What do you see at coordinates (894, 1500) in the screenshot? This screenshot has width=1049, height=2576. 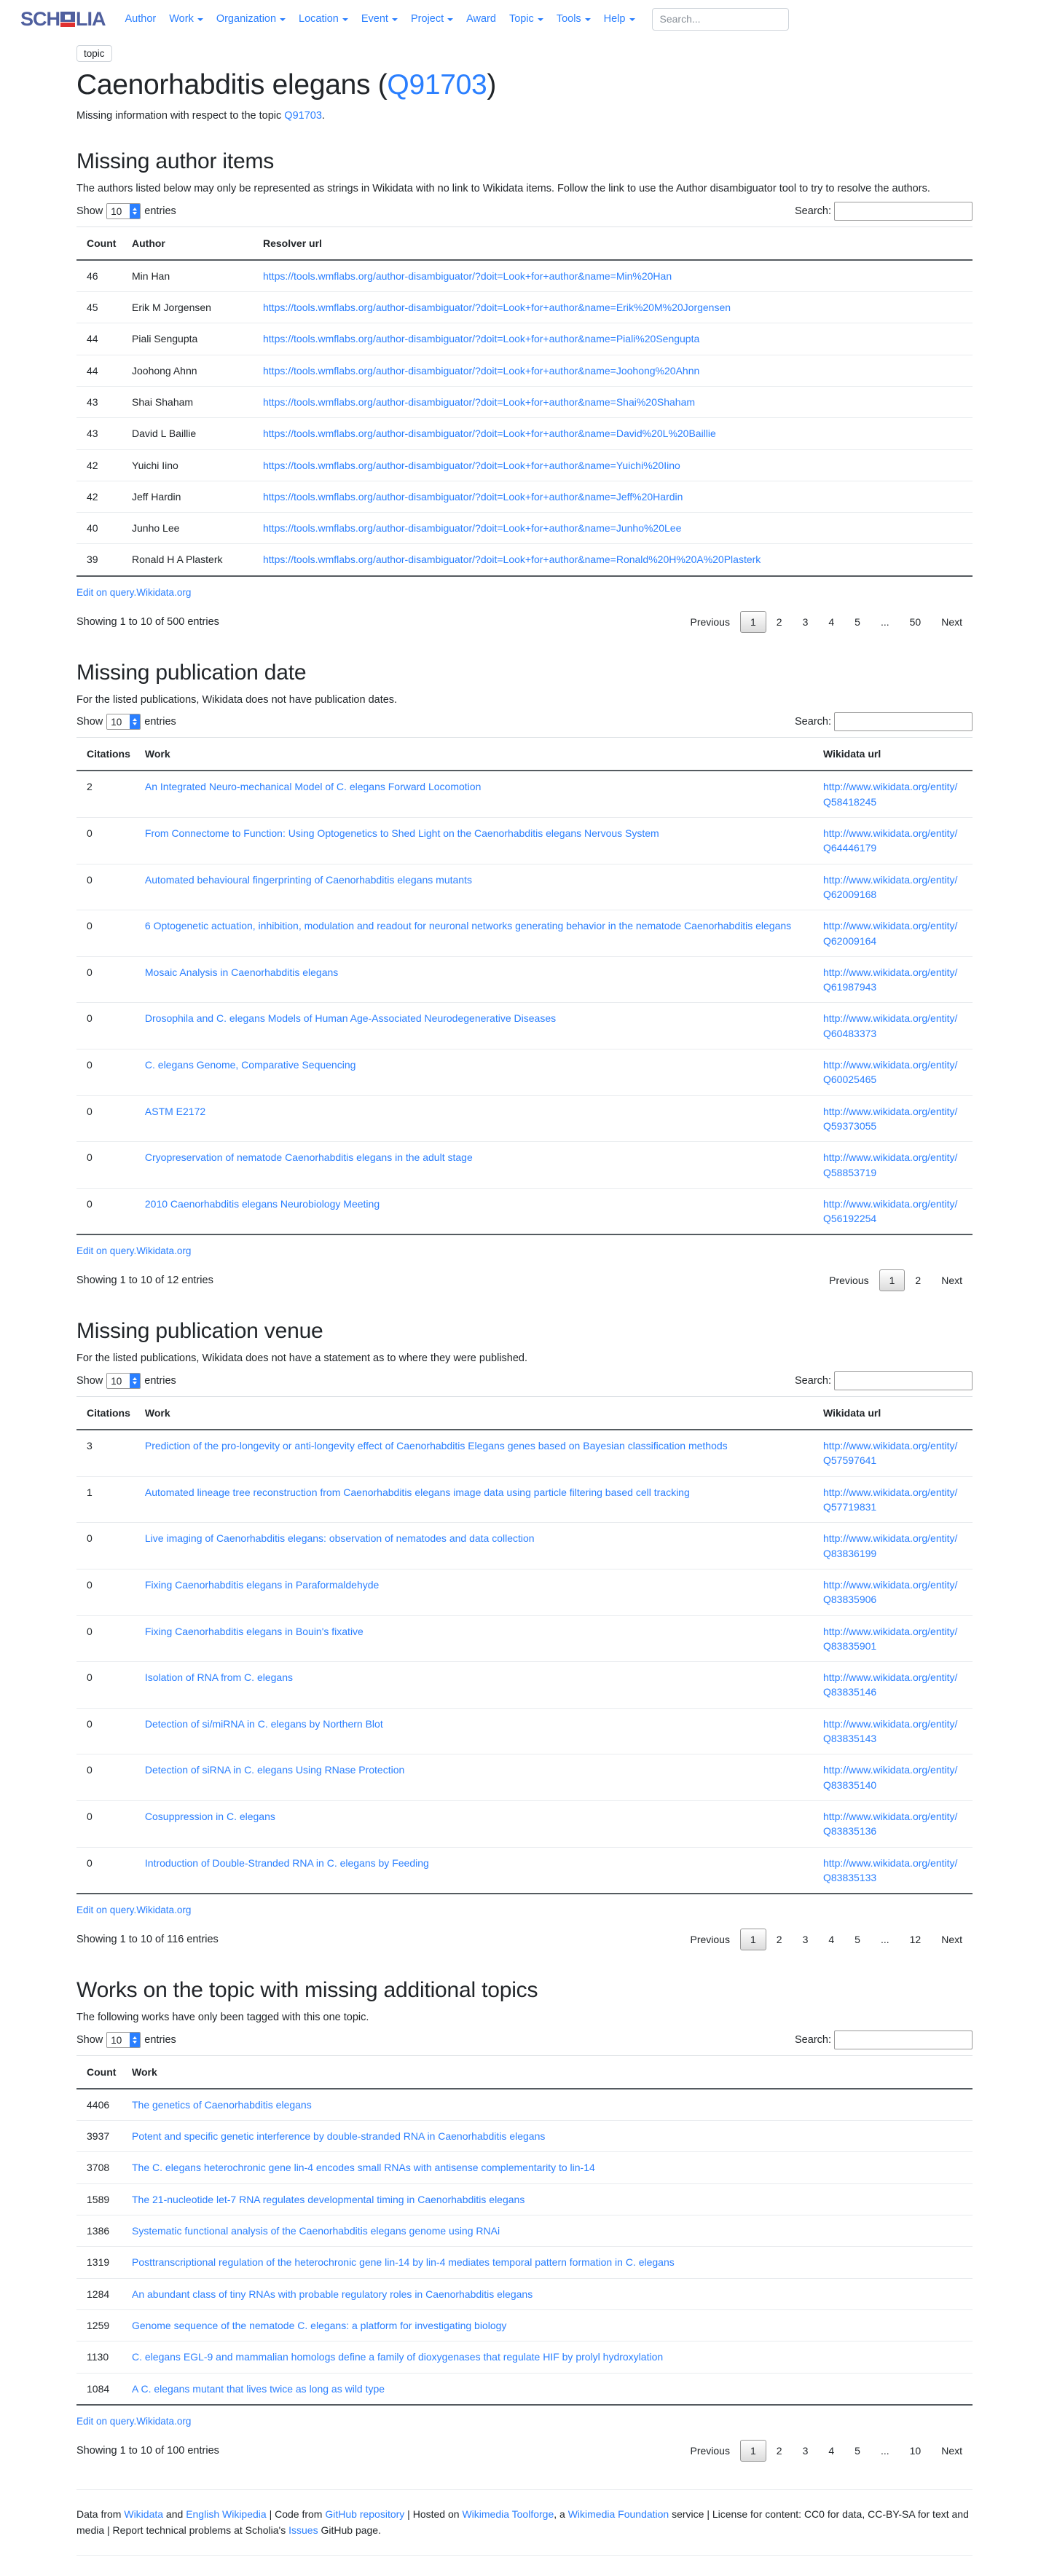 I see `wikidata-url-link: http://www.wikidata.org/entity/Q57719831` at bounding box center [894, 1500].